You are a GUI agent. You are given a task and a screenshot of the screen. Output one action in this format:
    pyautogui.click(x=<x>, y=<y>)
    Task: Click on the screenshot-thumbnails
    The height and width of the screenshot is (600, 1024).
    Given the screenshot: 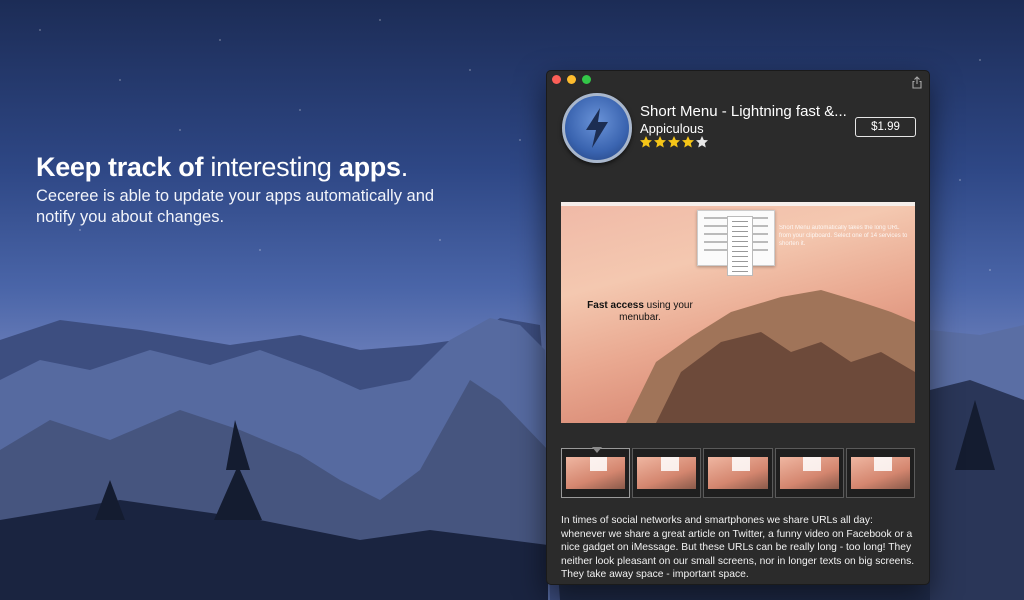 What is the action you would take?
    pyautogui.click(x=738, y=472)
    